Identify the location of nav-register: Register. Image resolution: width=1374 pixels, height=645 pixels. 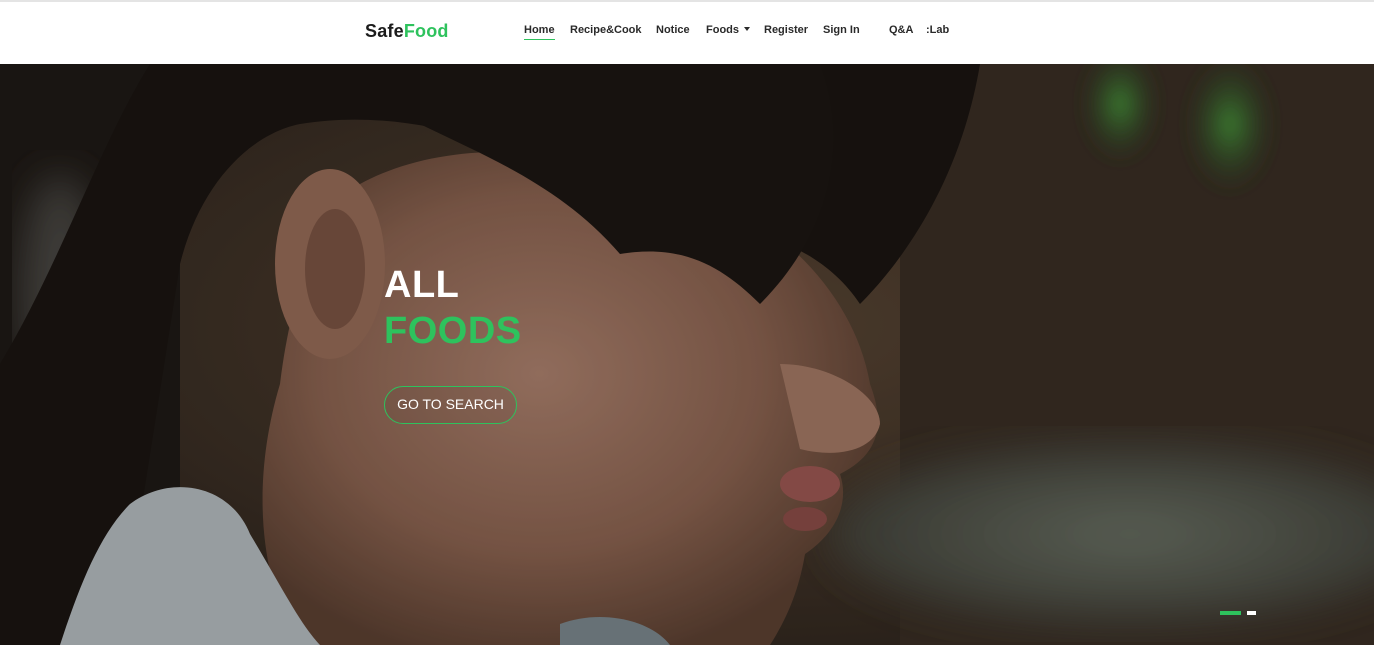
(786, 34).